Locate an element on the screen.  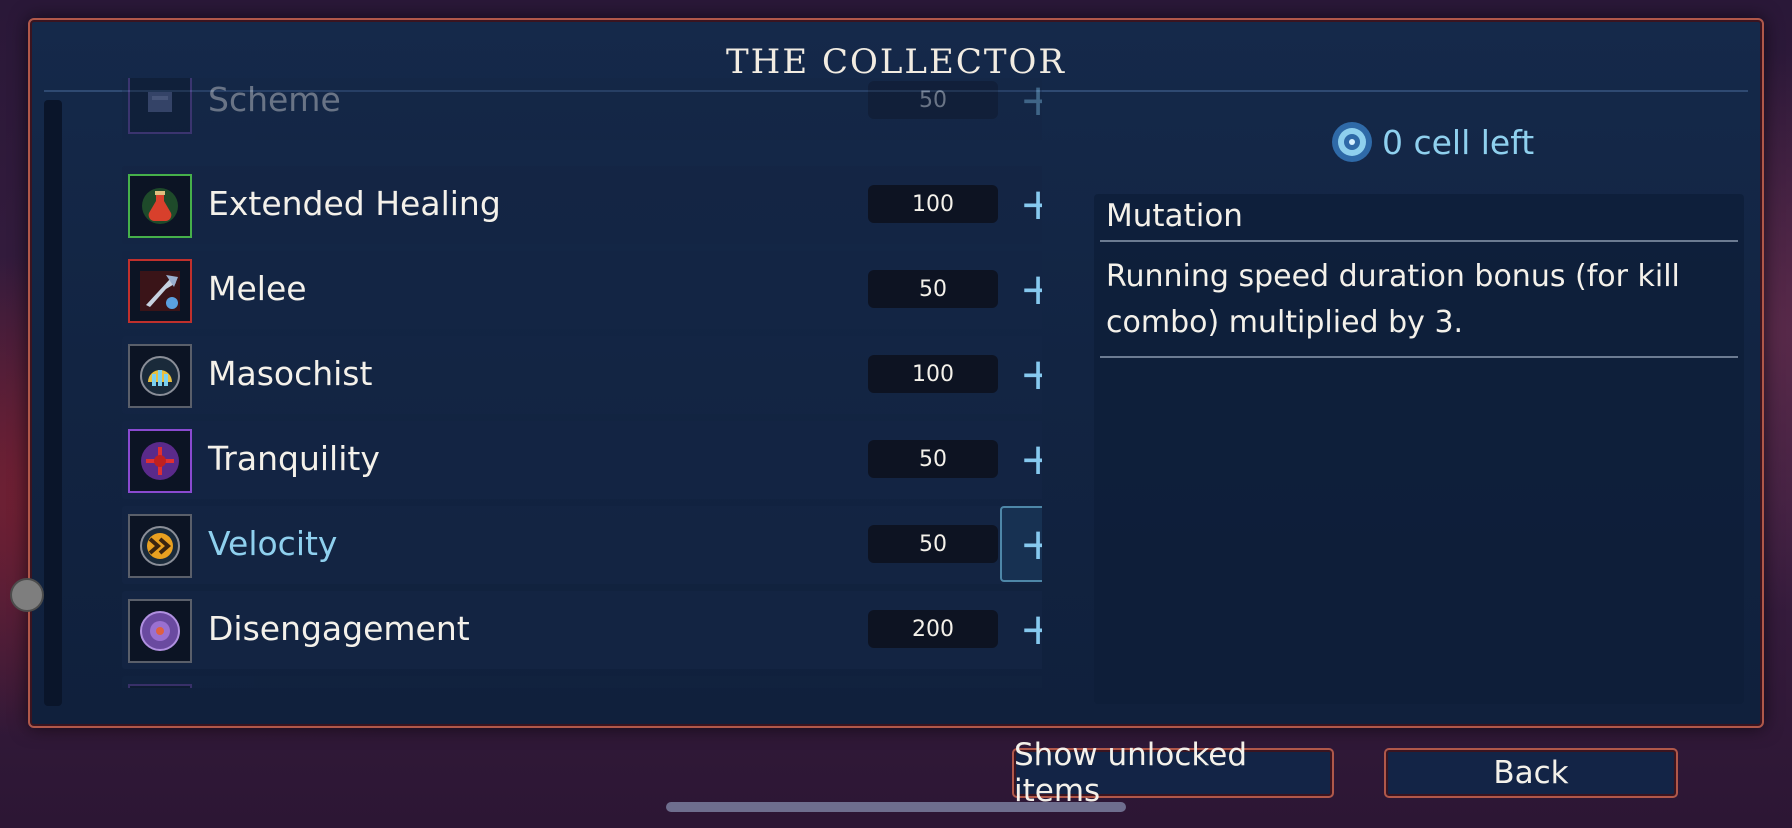
list-item-masochist: Masochist 100 + is located at coordinates (582, 375).